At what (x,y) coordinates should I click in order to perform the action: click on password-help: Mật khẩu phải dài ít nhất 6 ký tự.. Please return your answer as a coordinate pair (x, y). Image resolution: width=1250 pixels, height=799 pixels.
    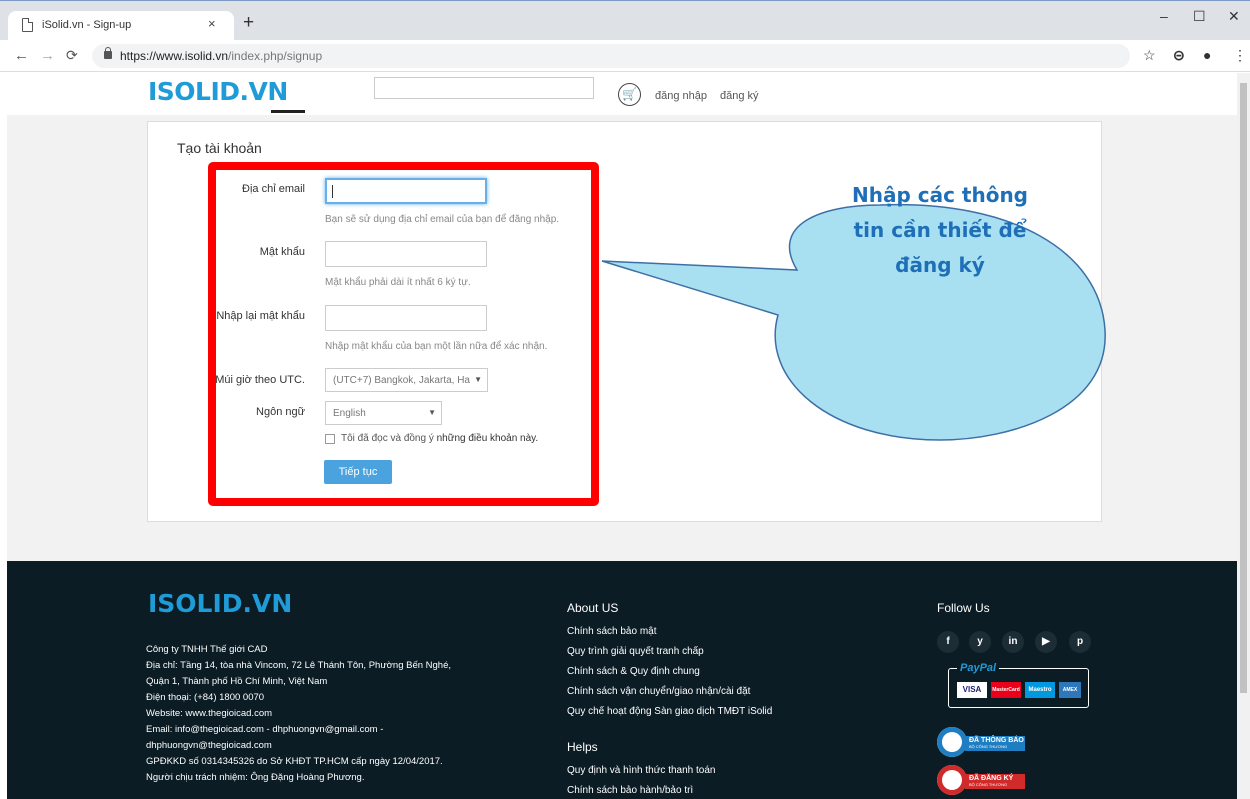
    Looking at the image, I should click on (398, 282).